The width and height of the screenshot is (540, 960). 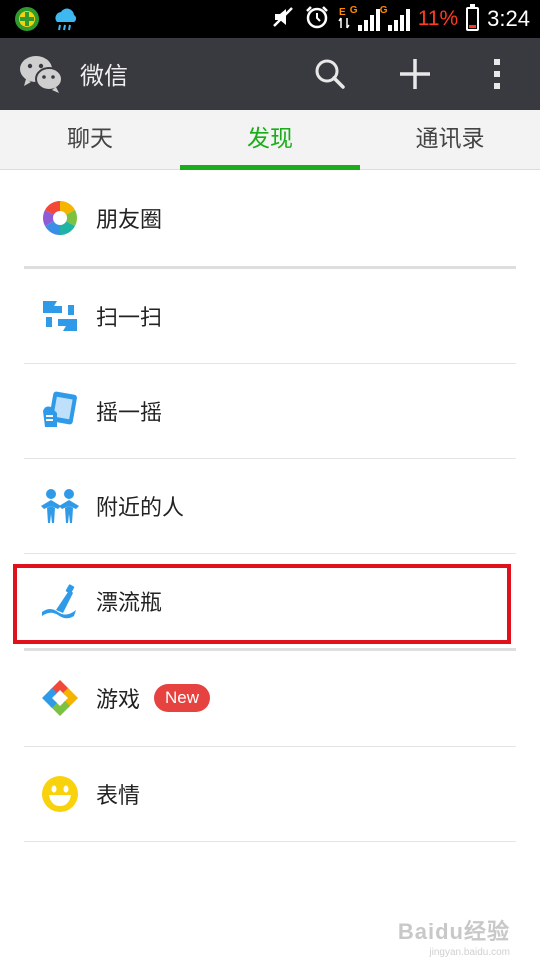 What do you see at coordinates (129, 220) in the screenshot?
I see `list-item-label: 朋友圈` at bounding box center [129, 220].